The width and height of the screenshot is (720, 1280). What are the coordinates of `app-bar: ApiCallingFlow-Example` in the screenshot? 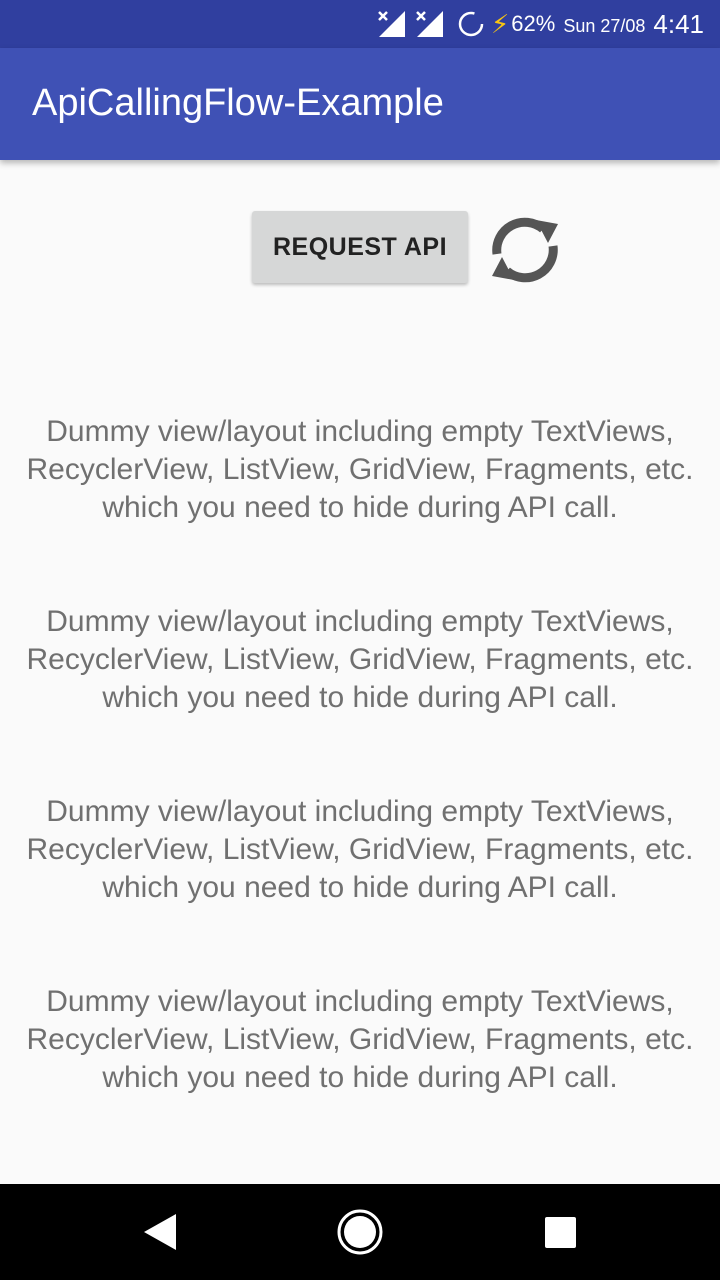 It's located at (360, 104).